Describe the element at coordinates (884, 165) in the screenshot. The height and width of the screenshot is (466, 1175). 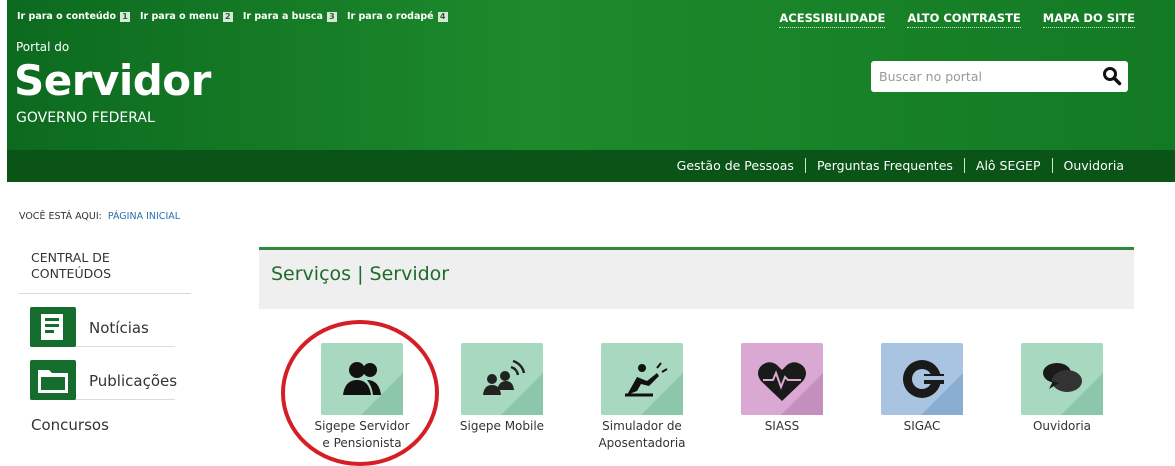
I see `nav-perguntas-frequentes: Perguntas Frequentes` at that location.